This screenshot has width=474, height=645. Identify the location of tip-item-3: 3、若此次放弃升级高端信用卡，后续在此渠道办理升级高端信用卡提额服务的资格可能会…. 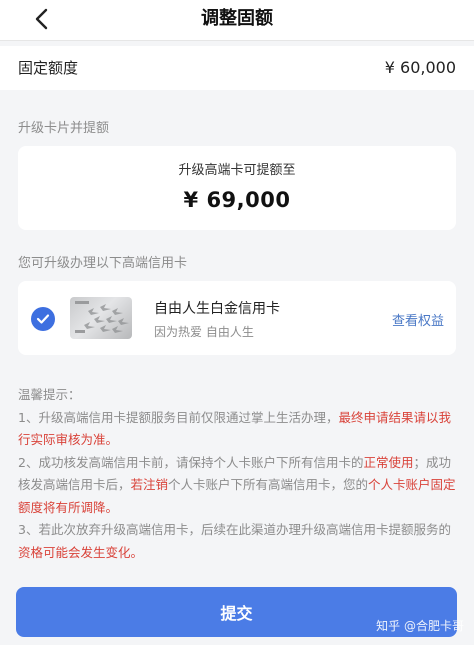
(238, 541).